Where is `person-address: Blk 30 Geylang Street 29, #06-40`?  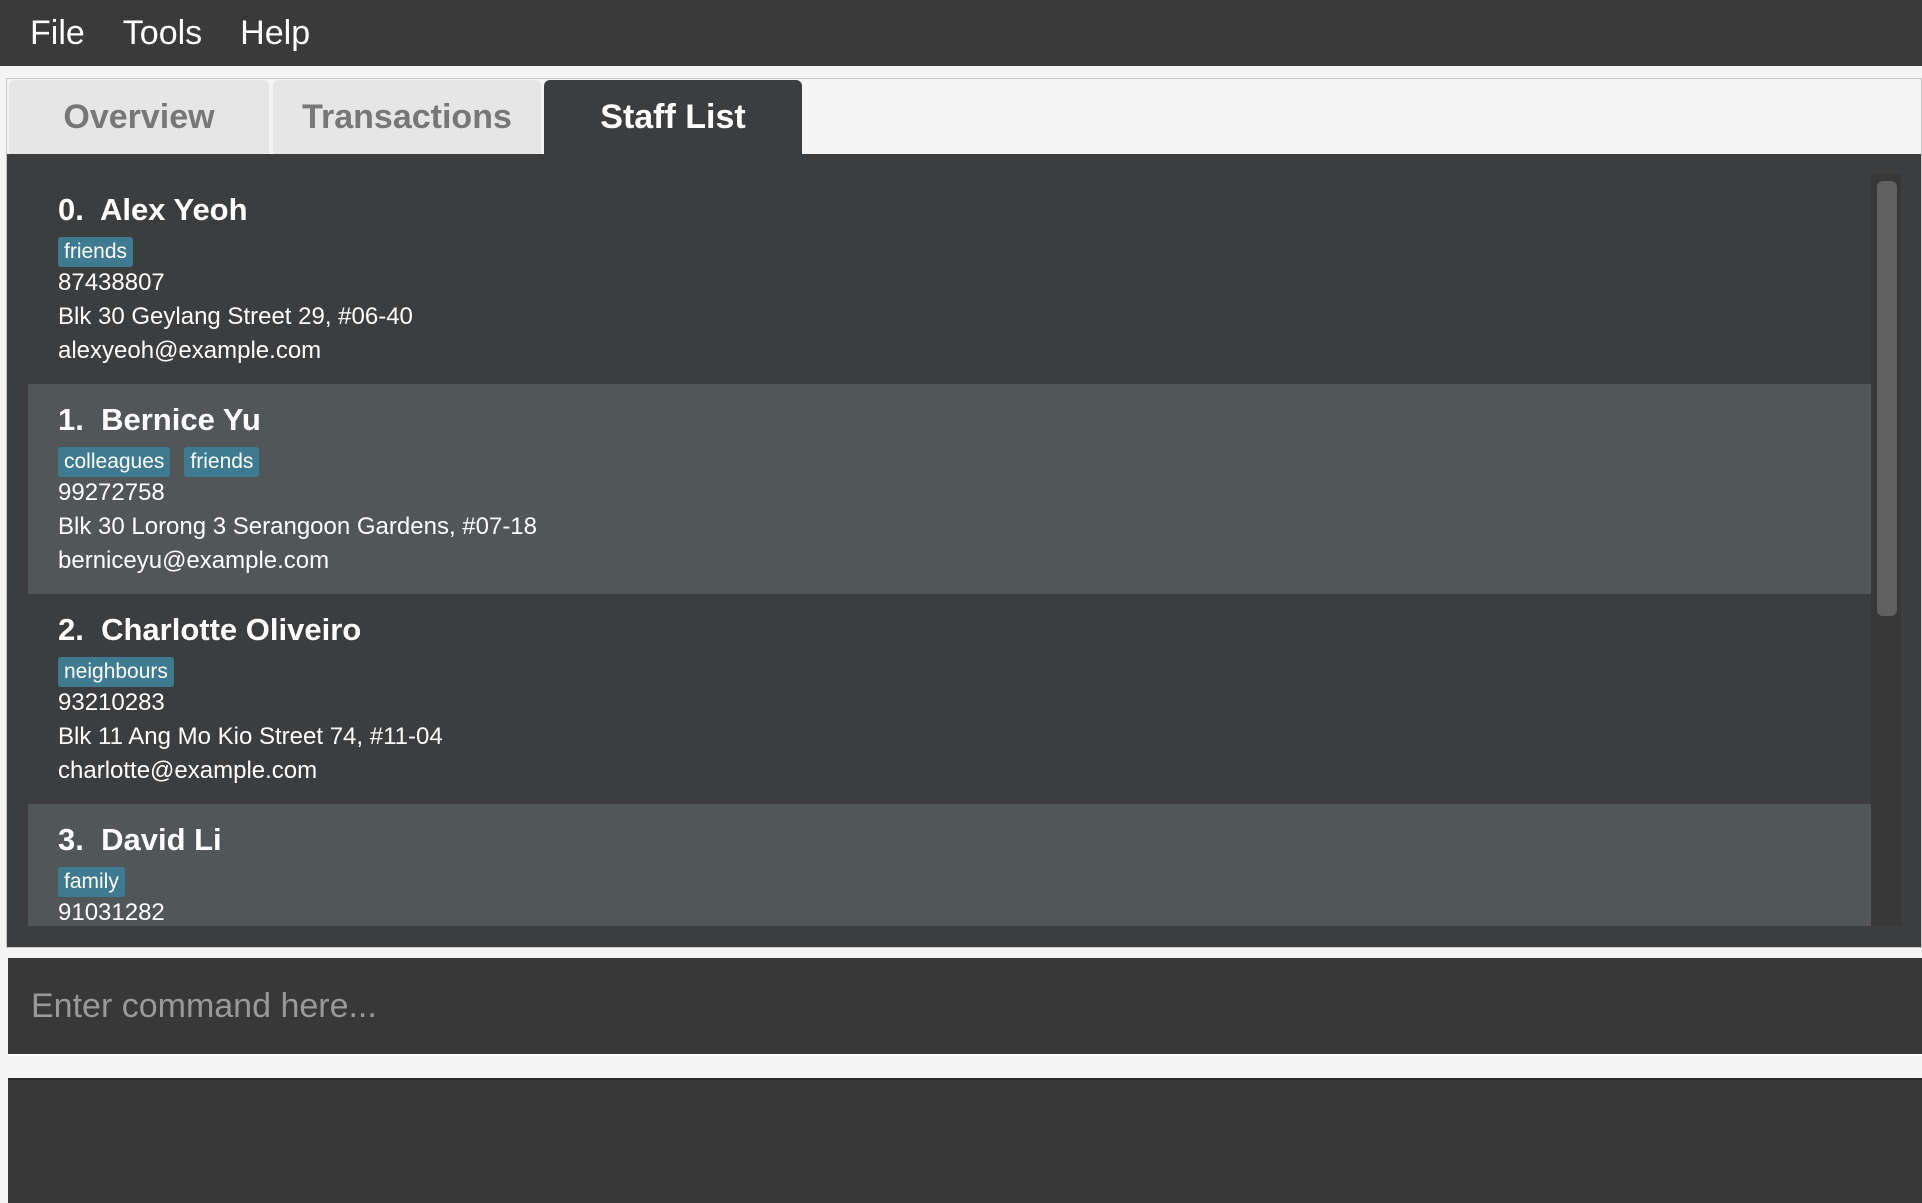 person-address: Blk 30 Geylang Street 29, #06-40 is located at coordinates (235, 316).